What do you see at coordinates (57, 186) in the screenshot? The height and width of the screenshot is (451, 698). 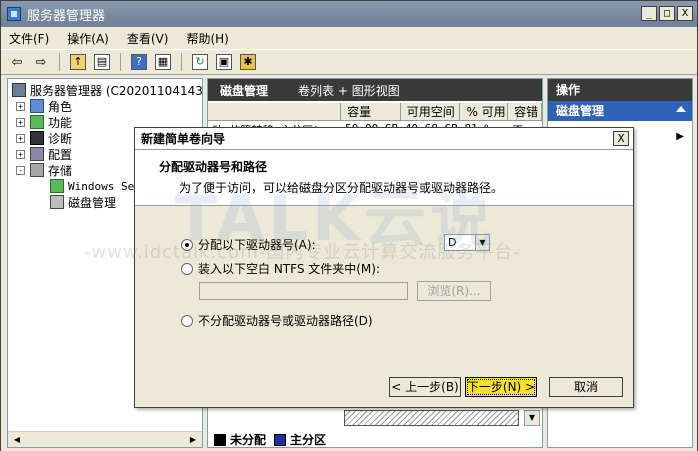 I see `backup-icon` at bounding box center [57, 186].